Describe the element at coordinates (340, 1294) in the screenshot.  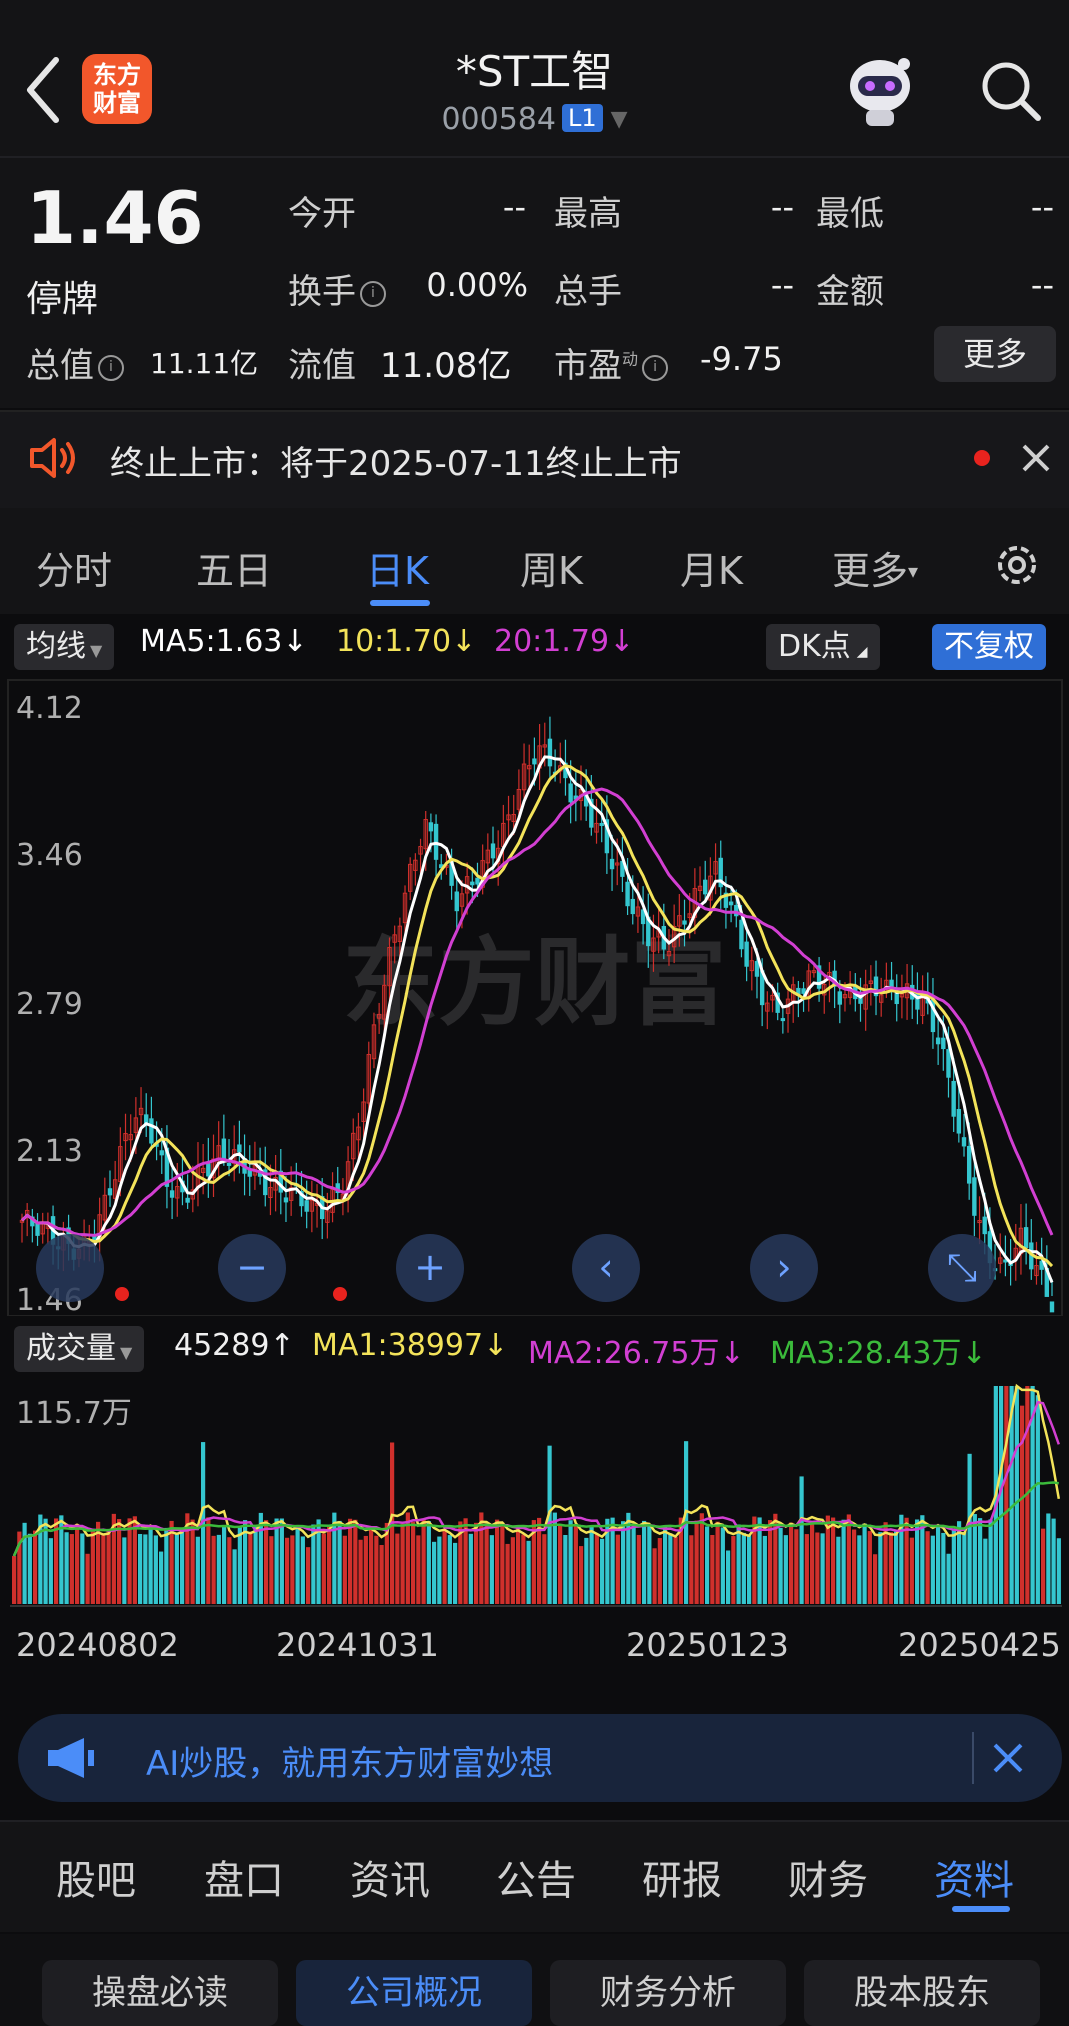
I see `dk-point-marker` at that location.